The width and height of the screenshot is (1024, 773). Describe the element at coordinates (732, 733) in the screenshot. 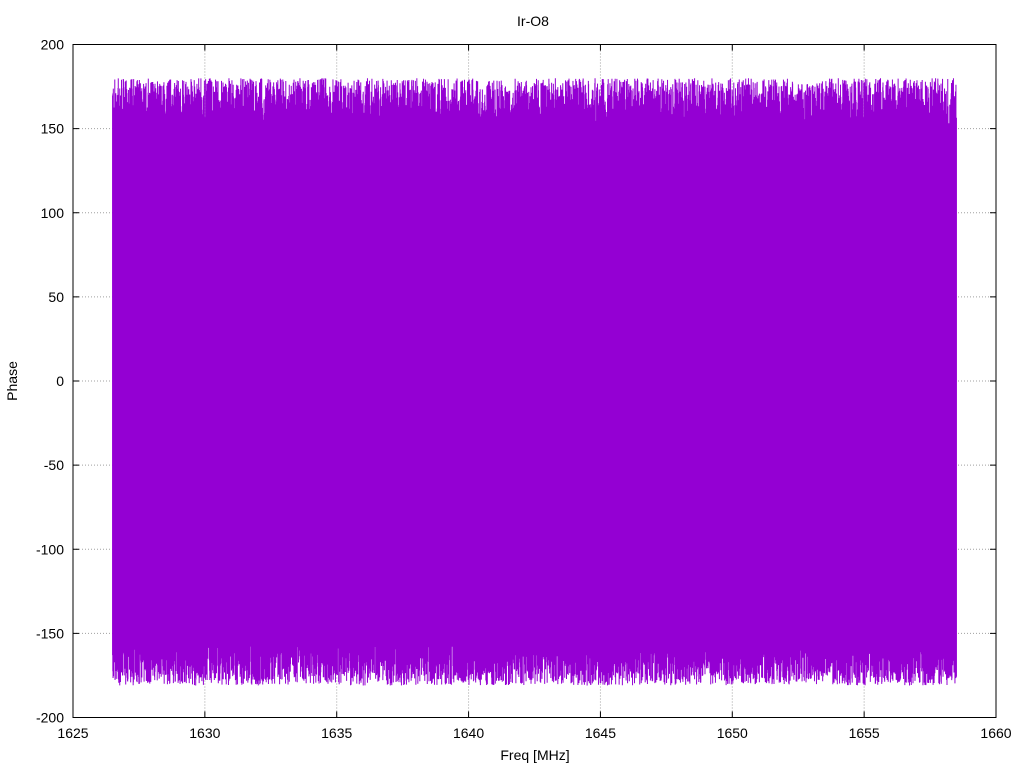

I see `x-tick-label: 1650` at that location.